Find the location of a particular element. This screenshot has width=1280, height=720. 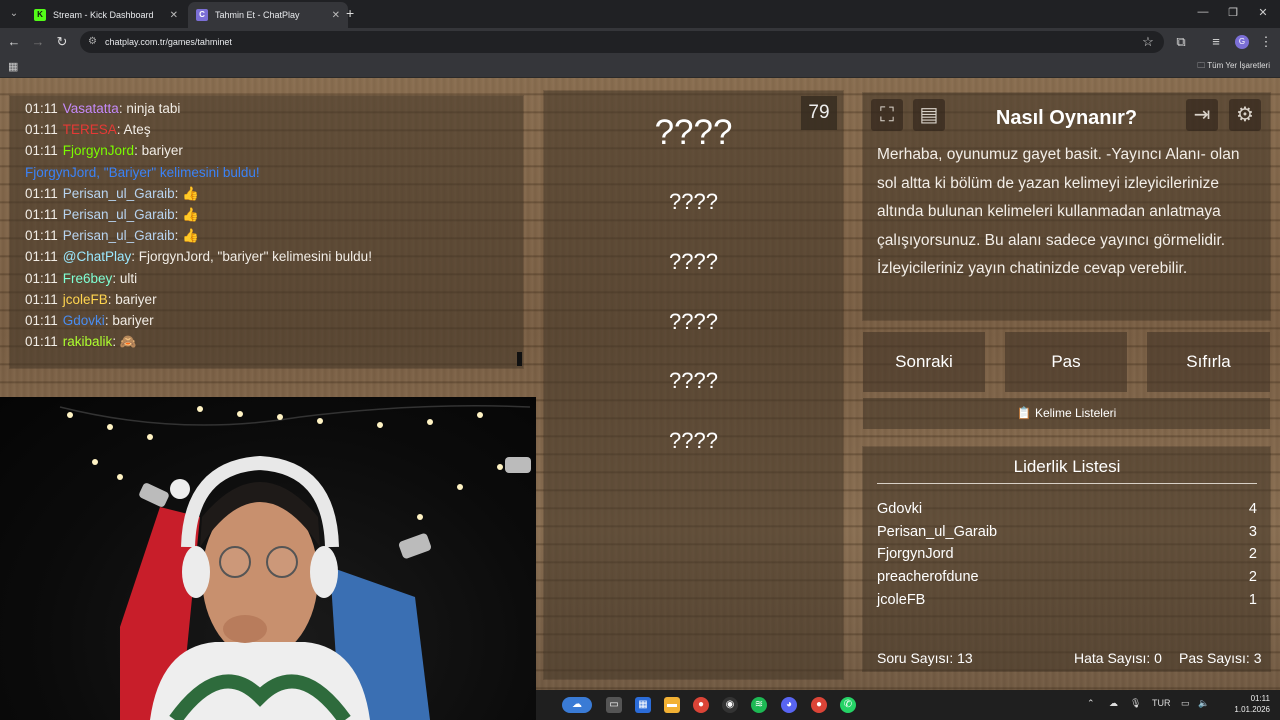

message-username: TERESA is located at coordinates (90, 129).